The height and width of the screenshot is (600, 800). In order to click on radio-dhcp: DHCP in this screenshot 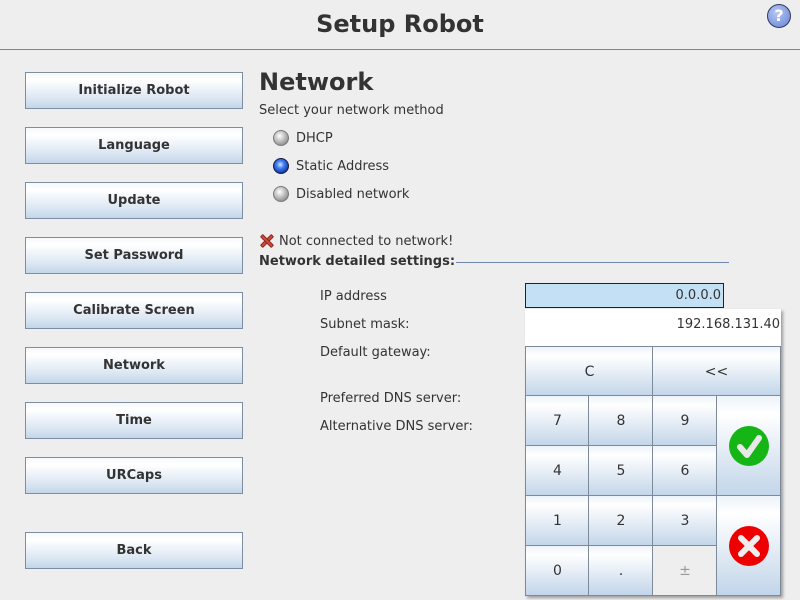, I will do `click(303, 138)`.